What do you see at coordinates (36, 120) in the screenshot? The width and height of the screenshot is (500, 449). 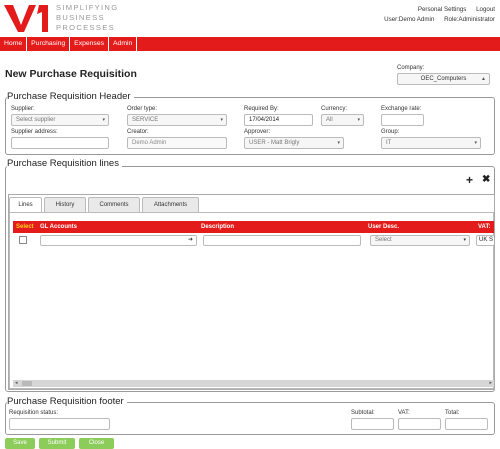 I see `supplier-value: Select supplier` at bounding box center [36, 120].